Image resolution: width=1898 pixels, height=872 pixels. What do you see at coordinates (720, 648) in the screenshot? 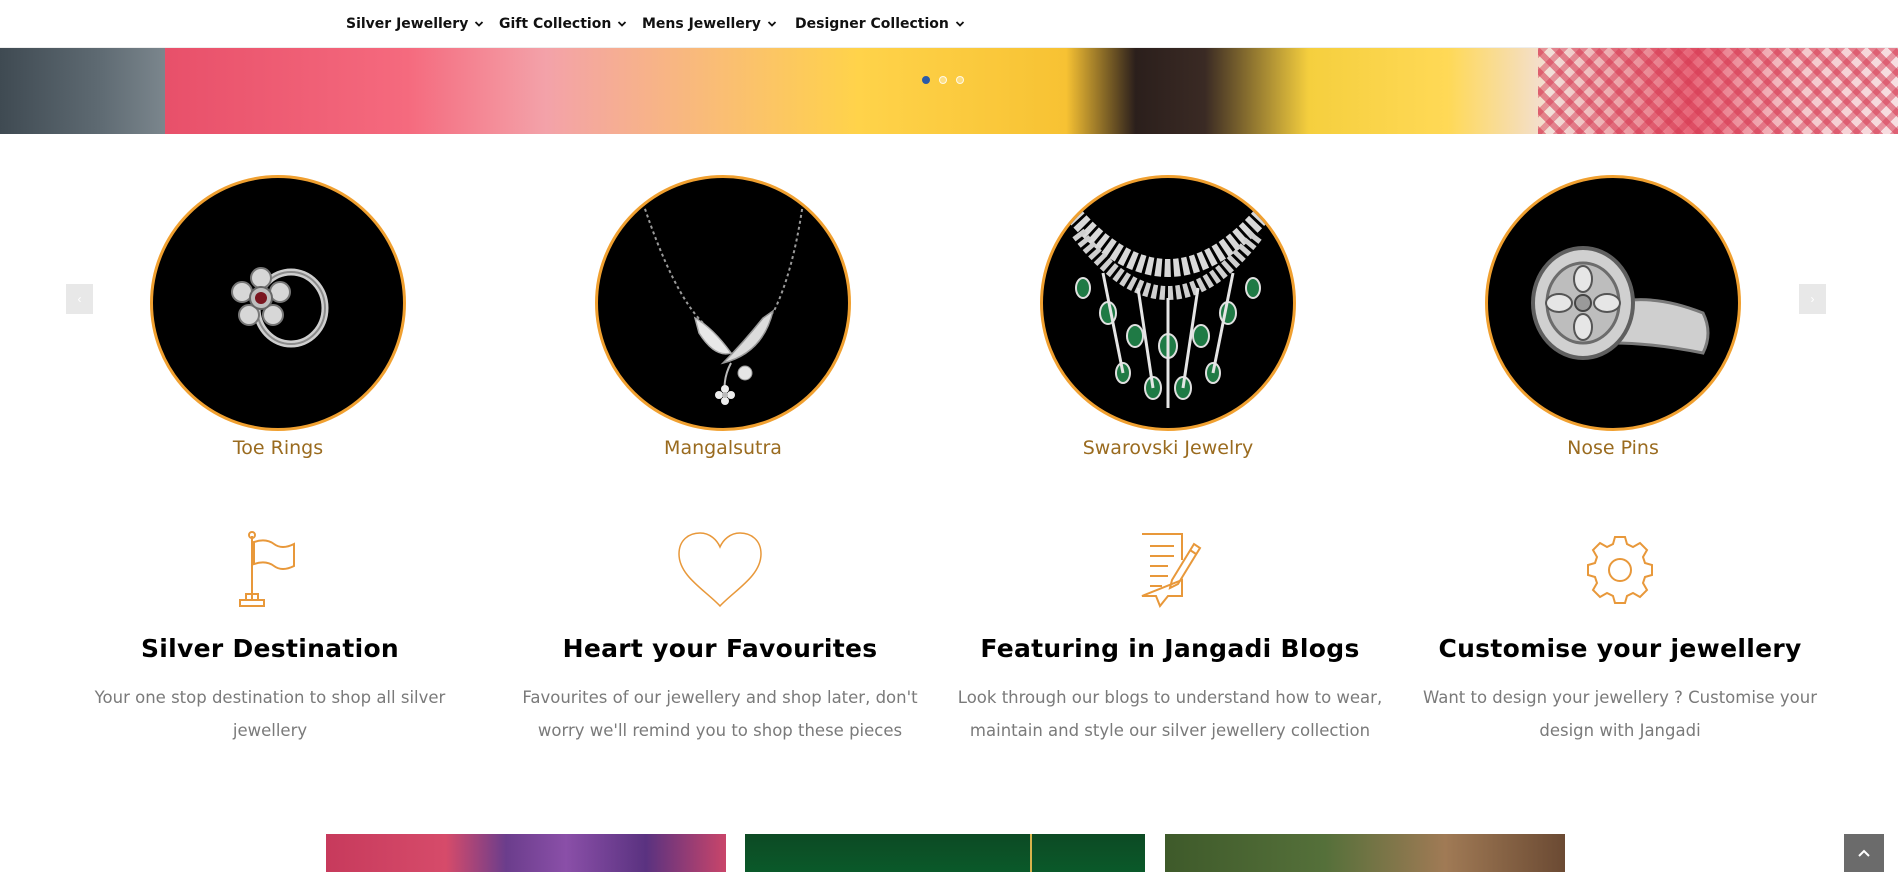
I see `feature-title: Heart your Favourites` at bounding box center [720, 648].